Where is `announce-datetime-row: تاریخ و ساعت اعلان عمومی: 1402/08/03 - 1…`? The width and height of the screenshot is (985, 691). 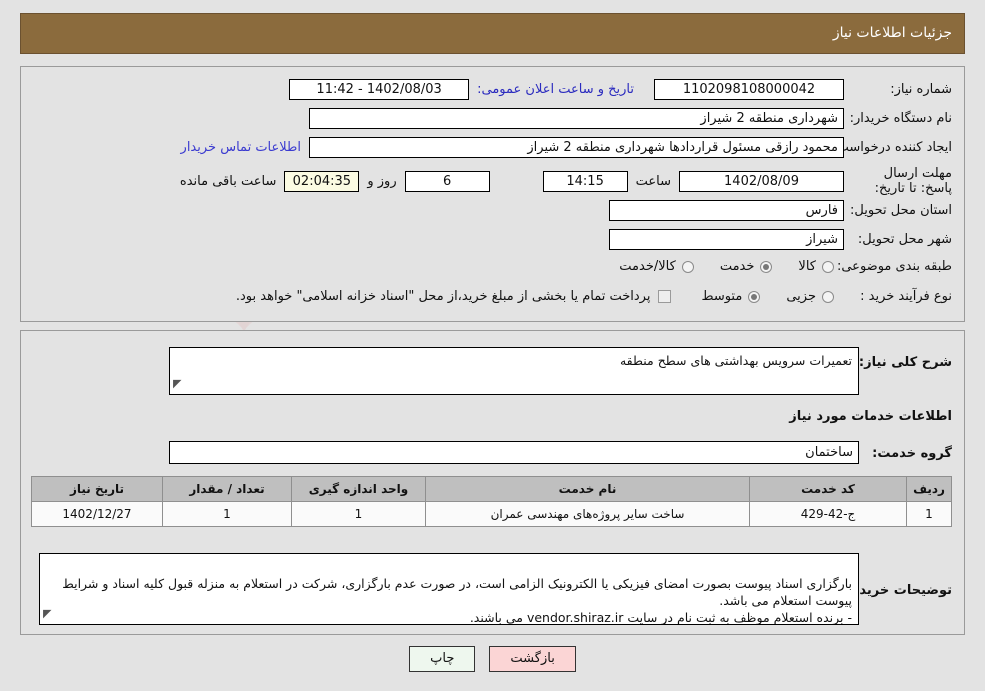
announce-datetime-row: تاریخ و ساعت اعلان عمومی: 1402/08/03 - 1… is located at coordinates (461, 89).